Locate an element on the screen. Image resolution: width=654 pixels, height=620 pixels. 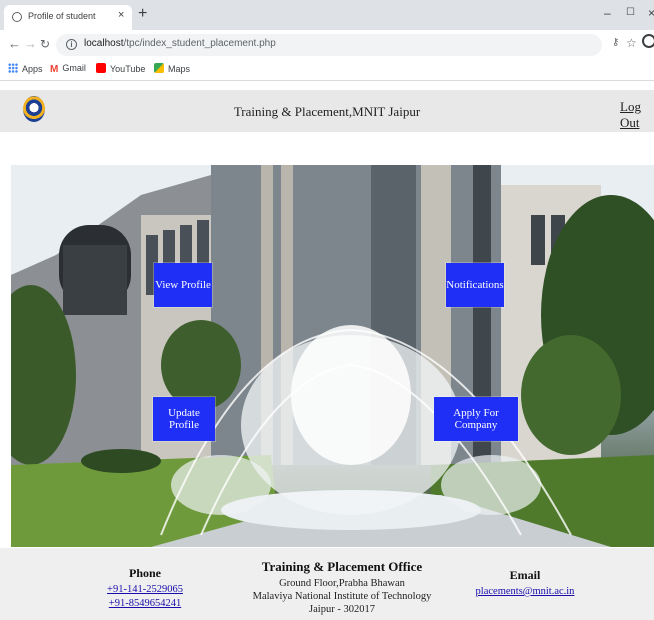
office-address-line: Ground Floor,Prabha Bhawan is located at coordinates (342, 583).